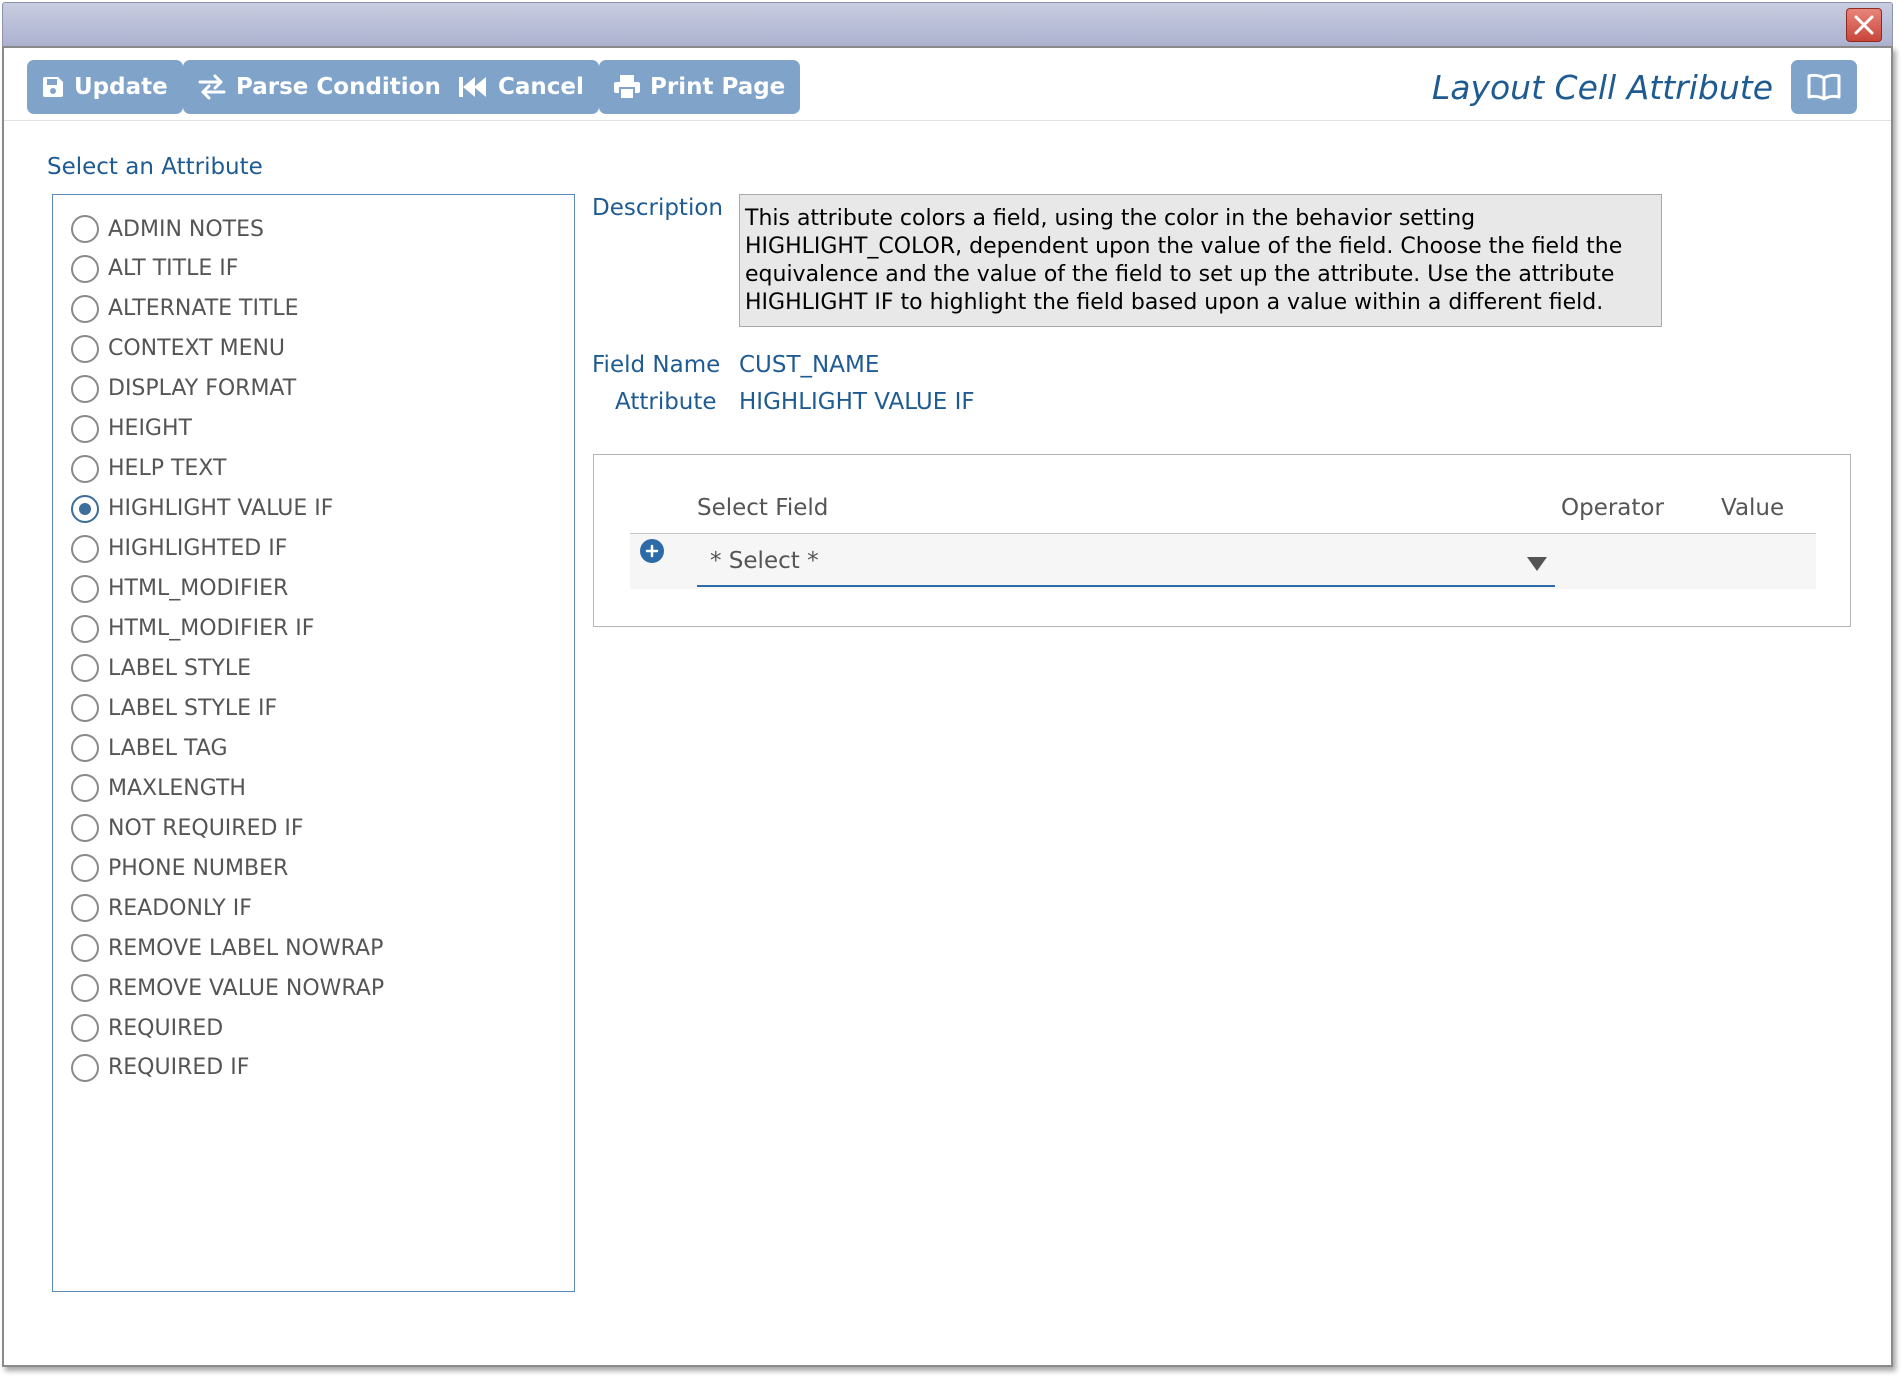  What do you see at coordinates (180, 668) in the screenshot?
I see `attribute-option-label: LABEL STYLE` at bounding box center [180, 668].